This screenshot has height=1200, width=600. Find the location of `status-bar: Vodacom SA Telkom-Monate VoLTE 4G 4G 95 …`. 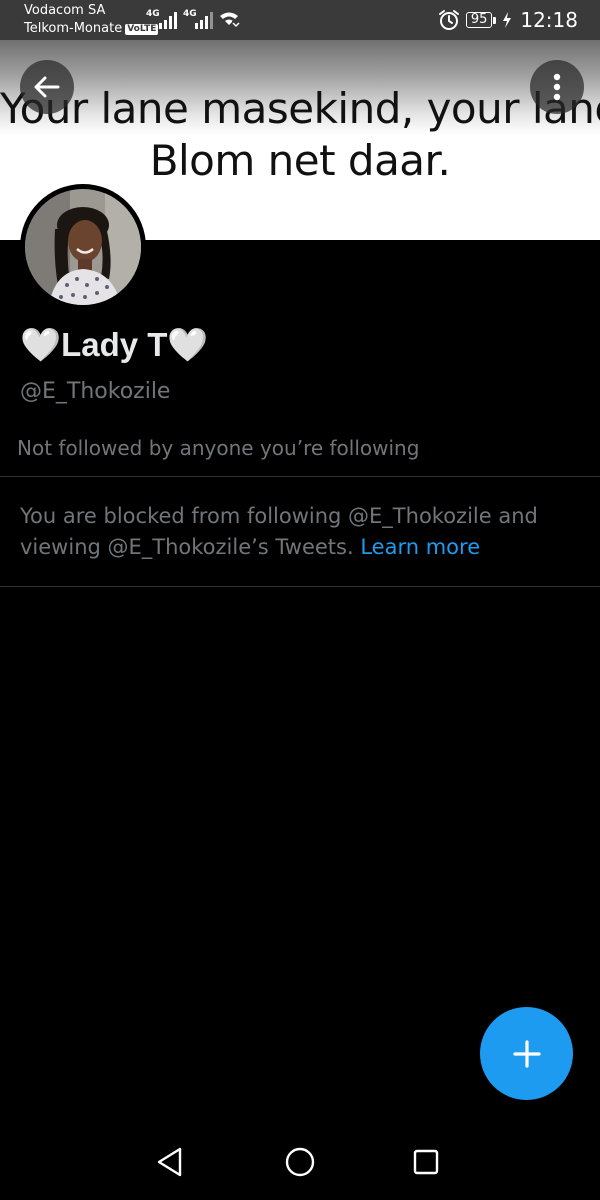

status-bar: Vodacom SA Telkom-Monate VoLTE 4G 4G 95 … is located at coordinates (300, 20).